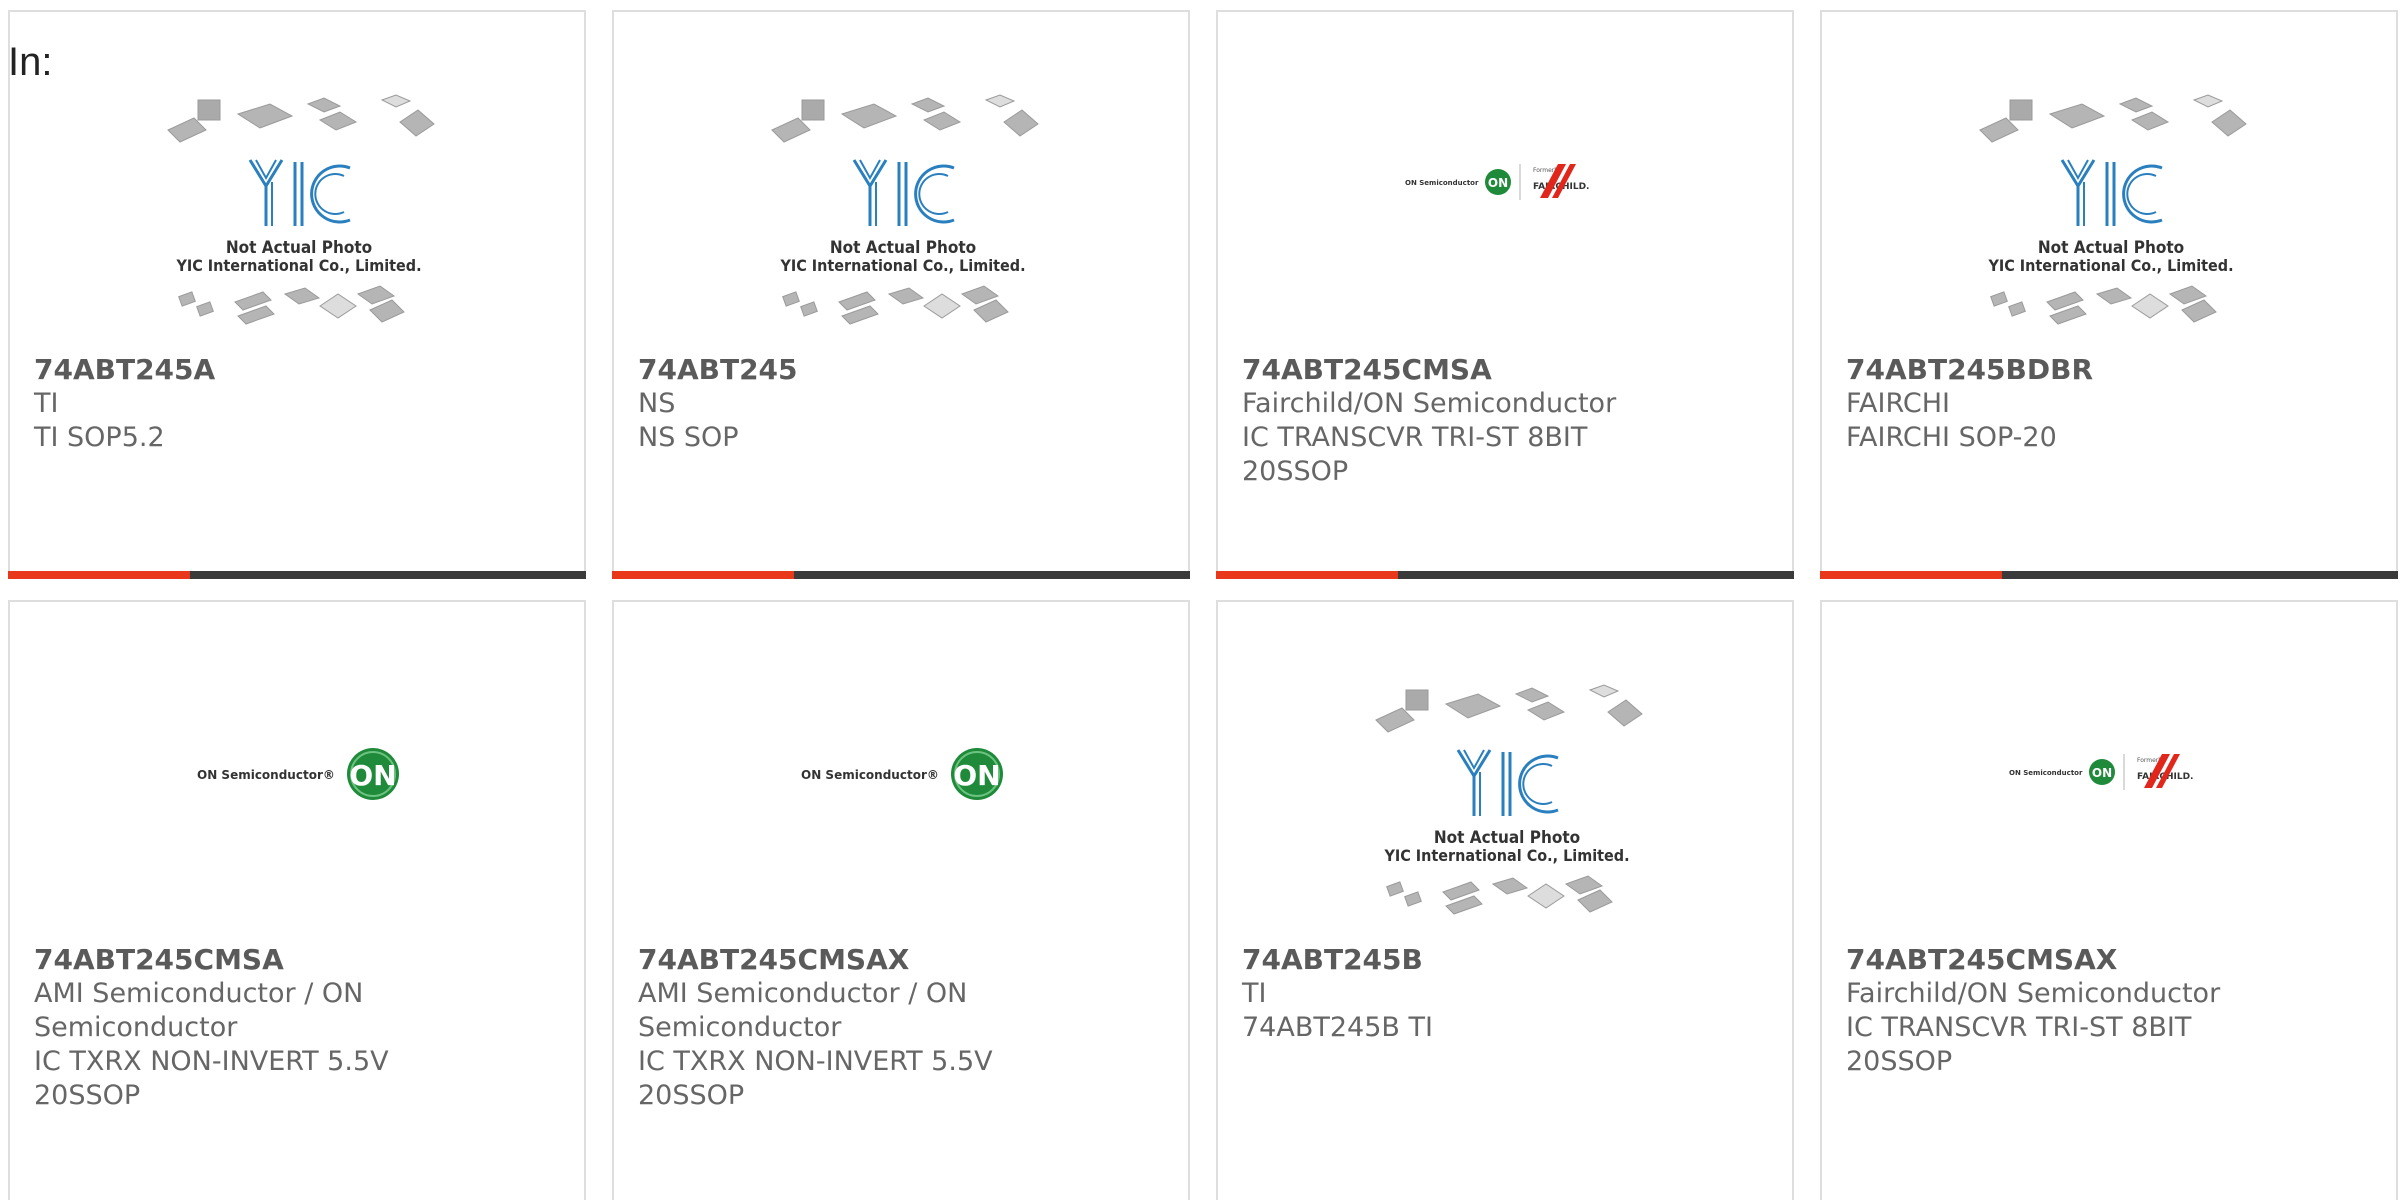 The width and height of the screenshot is (2400, 1200). What do you see at coordinates (30, 62) in the screenshot?
I see `filter-label: In:` at bounding box center [30, 62].